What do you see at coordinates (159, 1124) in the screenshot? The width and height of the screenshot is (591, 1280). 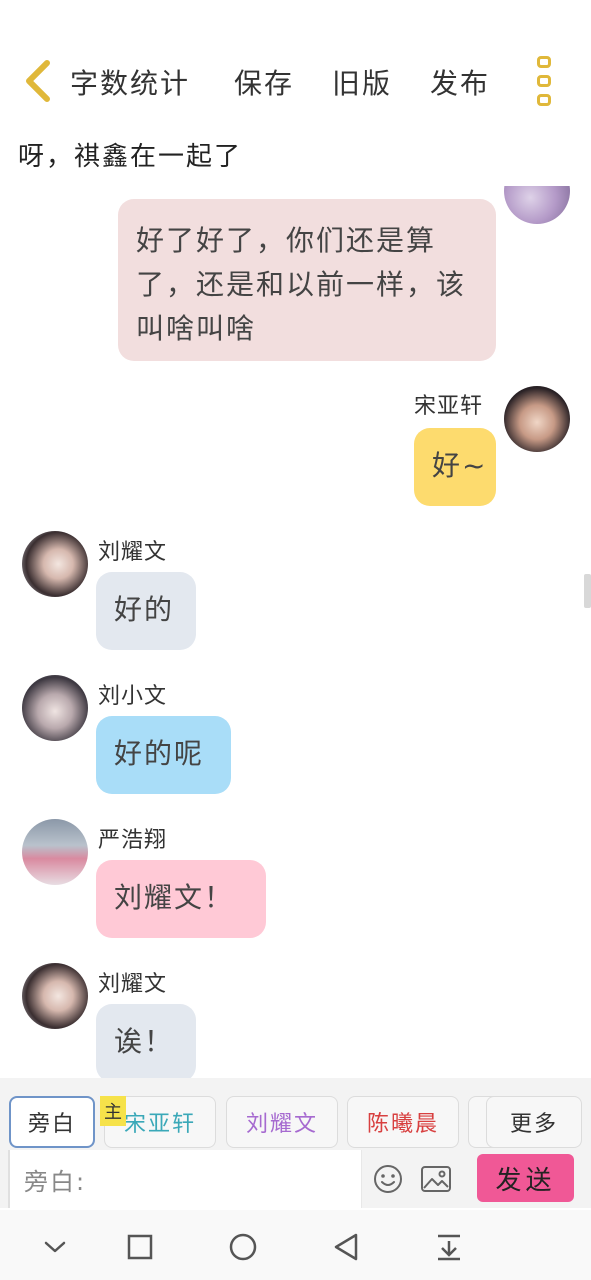 I see `role-label: 宋亚轩` at bounding box center [159, 1124].